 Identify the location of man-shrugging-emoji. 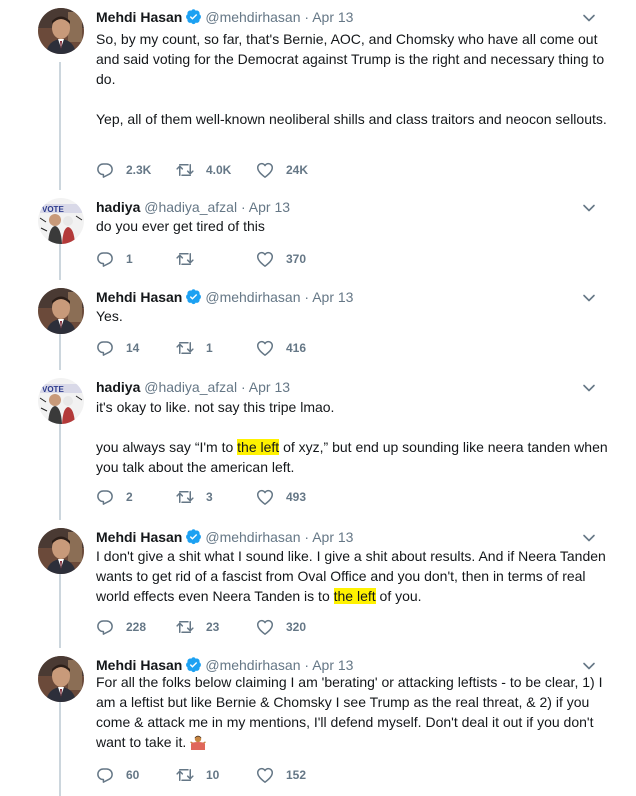
(198, 742).